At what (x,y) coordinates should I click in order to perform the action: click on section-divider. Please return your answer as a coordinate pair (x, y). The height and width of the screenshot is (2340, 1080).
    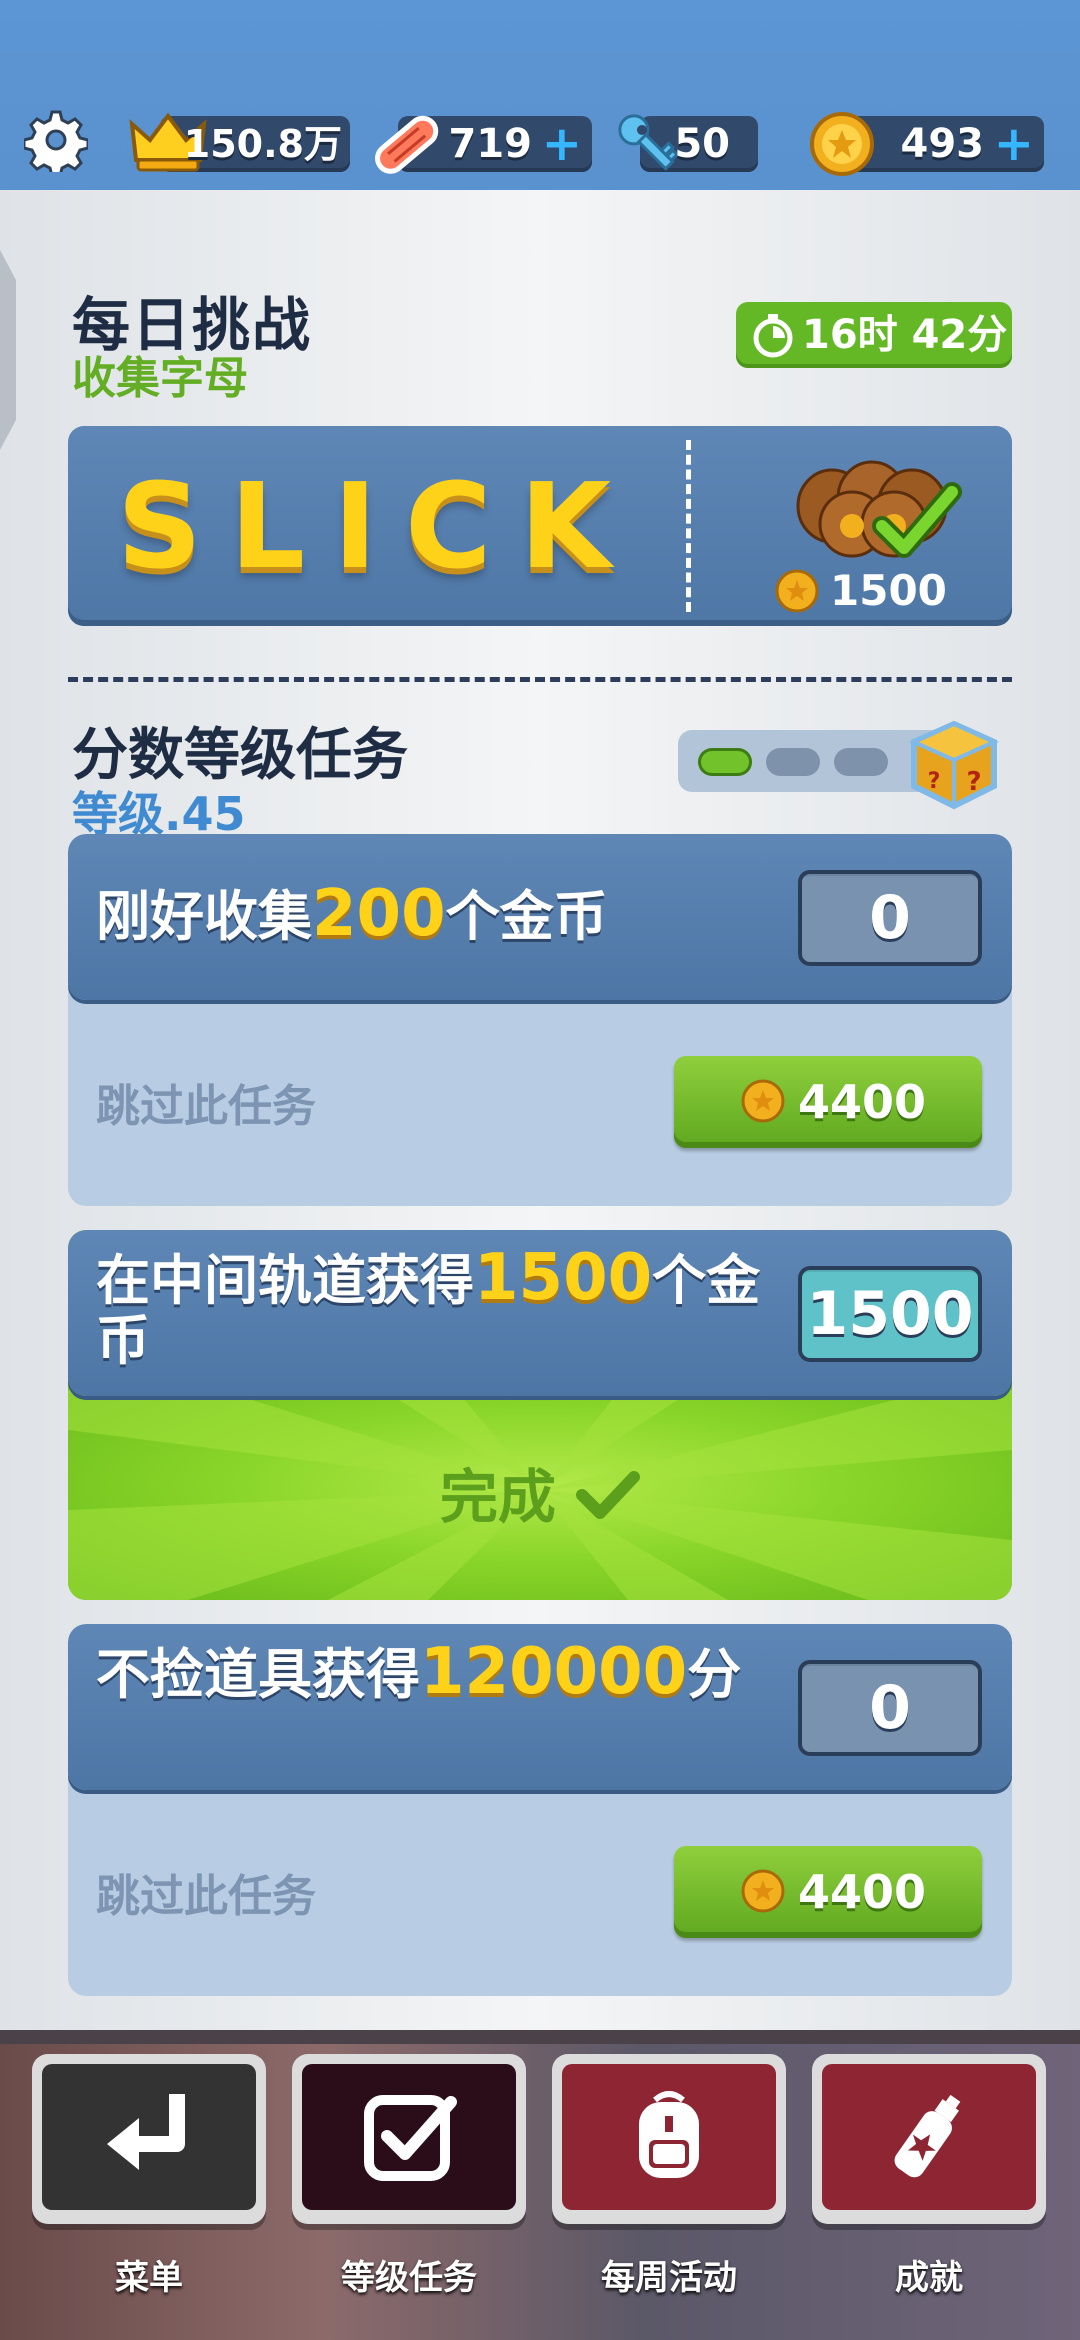
    Looking at the image, I should click on (540, 679).